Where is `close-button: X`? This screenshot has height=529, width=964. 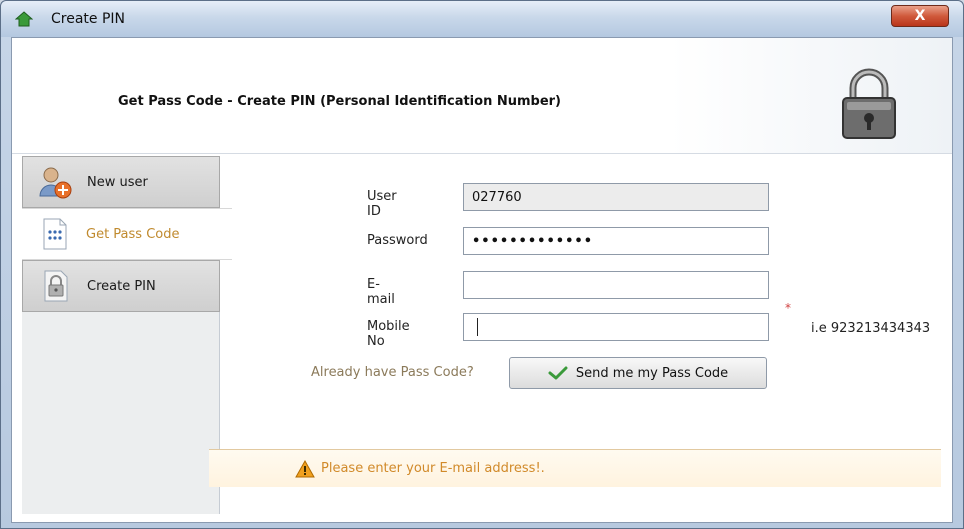
close-button: X is located at coordinates (920, 16).